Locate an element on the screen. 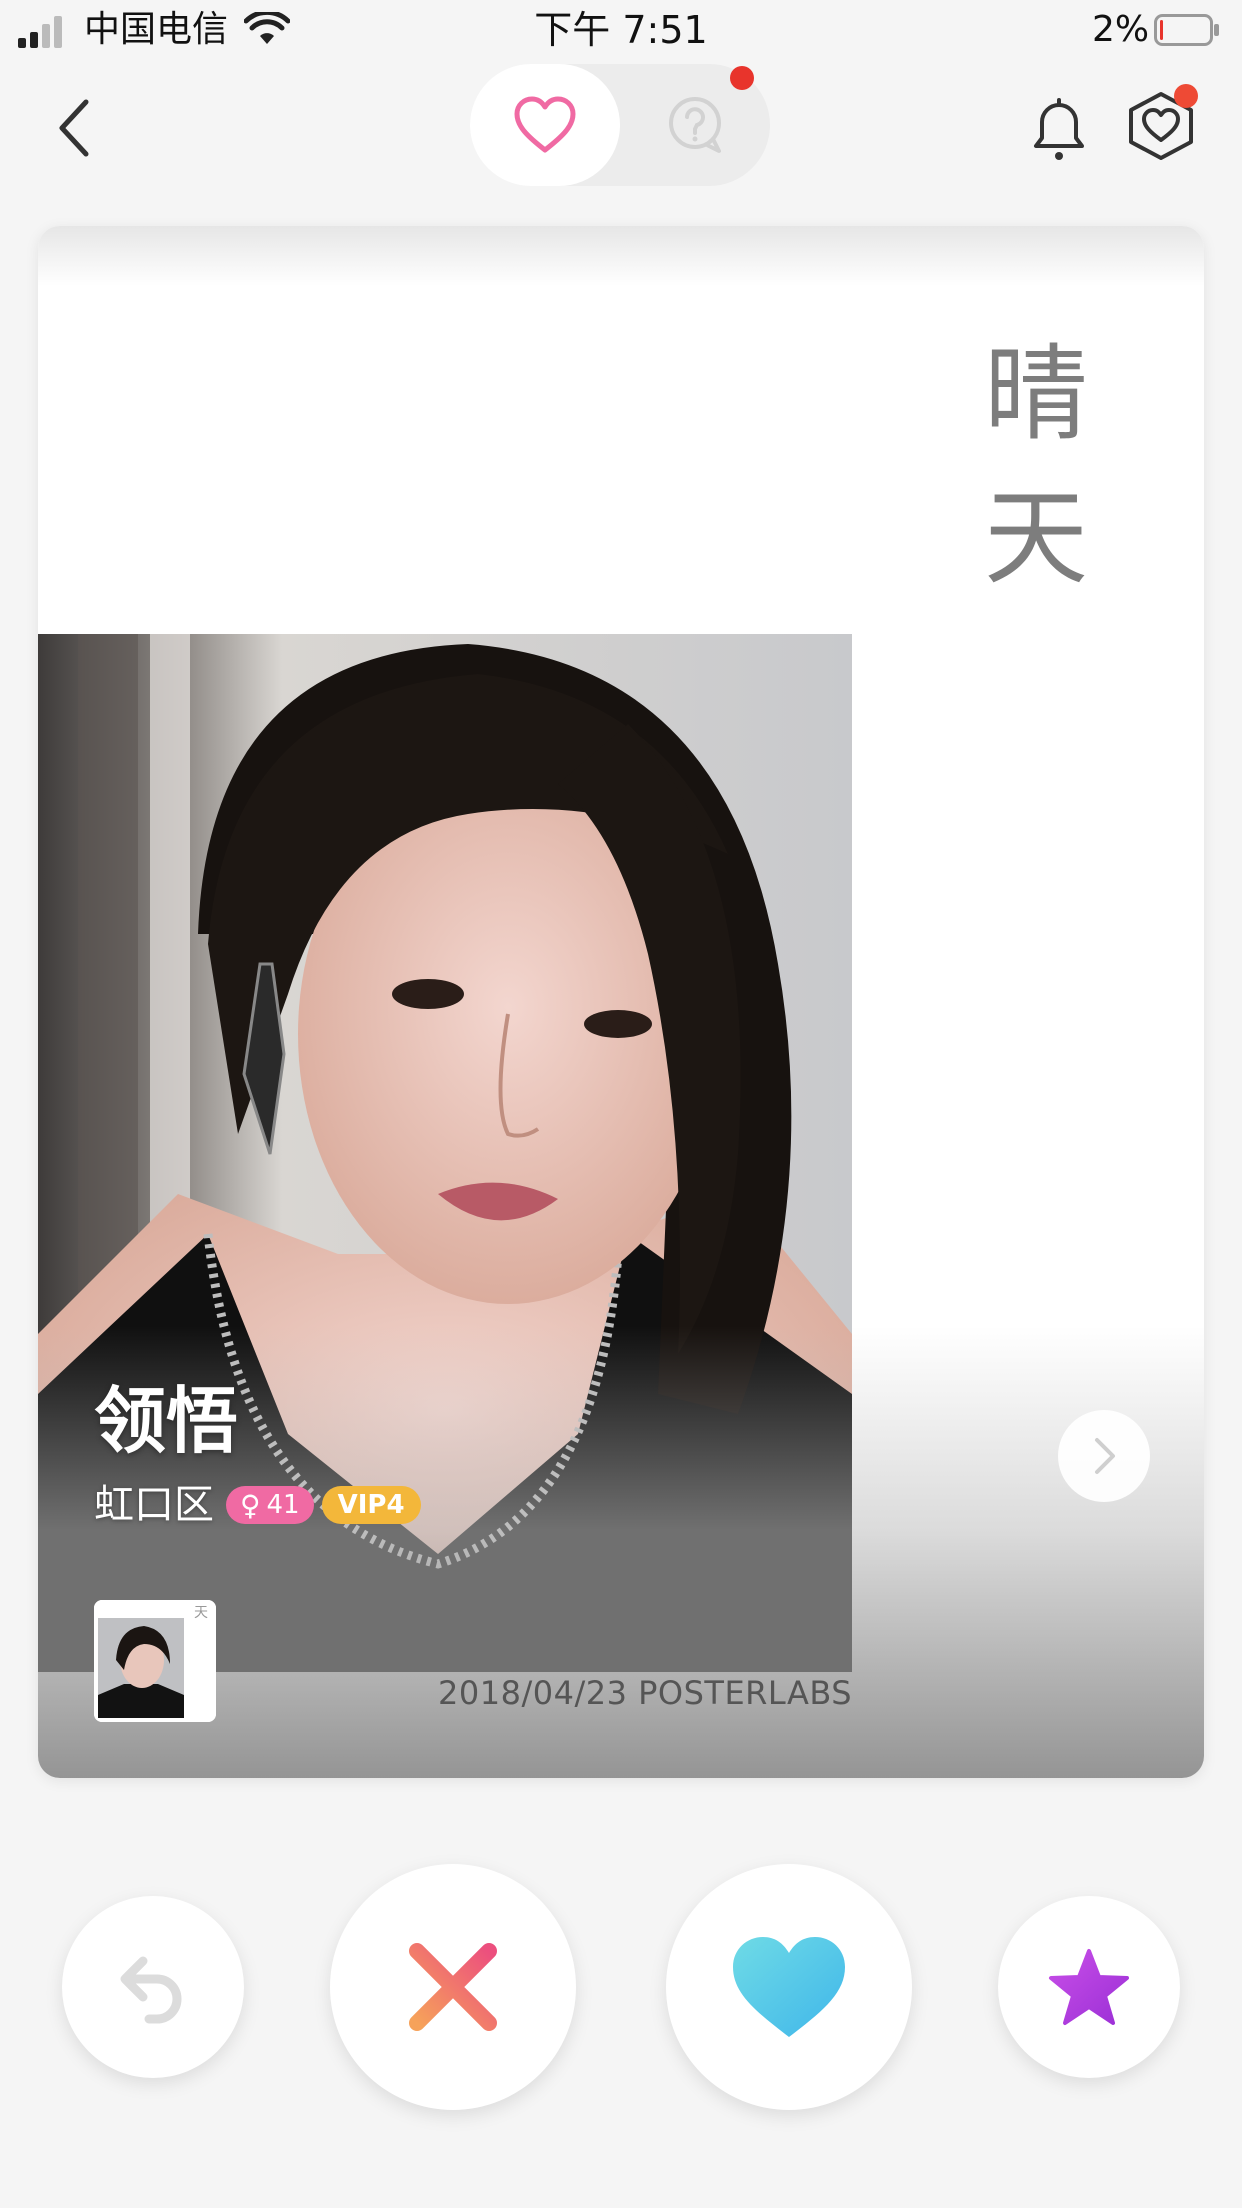 The image size is (1242, 2208). profile-name: 领悟 is located at coordinates (166, 1421).